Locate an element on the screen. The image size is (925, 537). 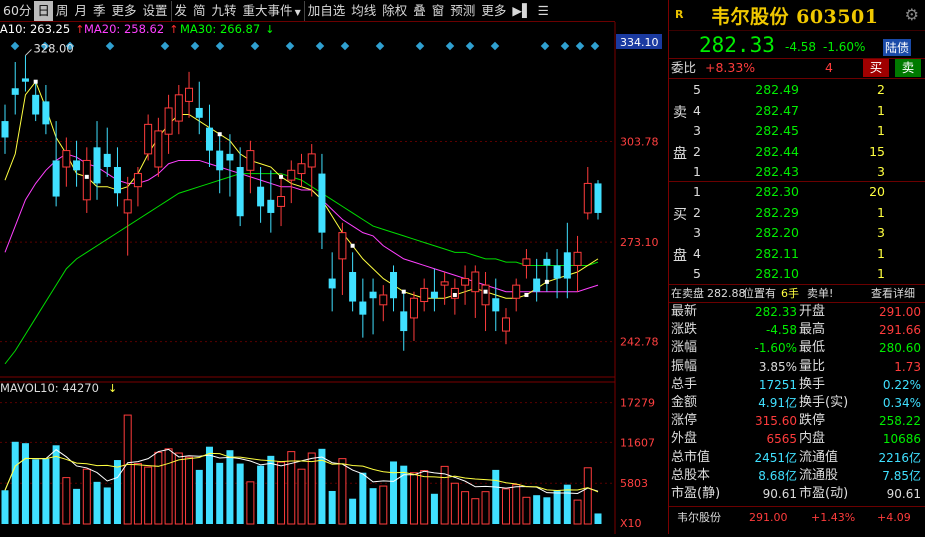
toolbar-item-12: 均线 is located at coordinates (363, 11).